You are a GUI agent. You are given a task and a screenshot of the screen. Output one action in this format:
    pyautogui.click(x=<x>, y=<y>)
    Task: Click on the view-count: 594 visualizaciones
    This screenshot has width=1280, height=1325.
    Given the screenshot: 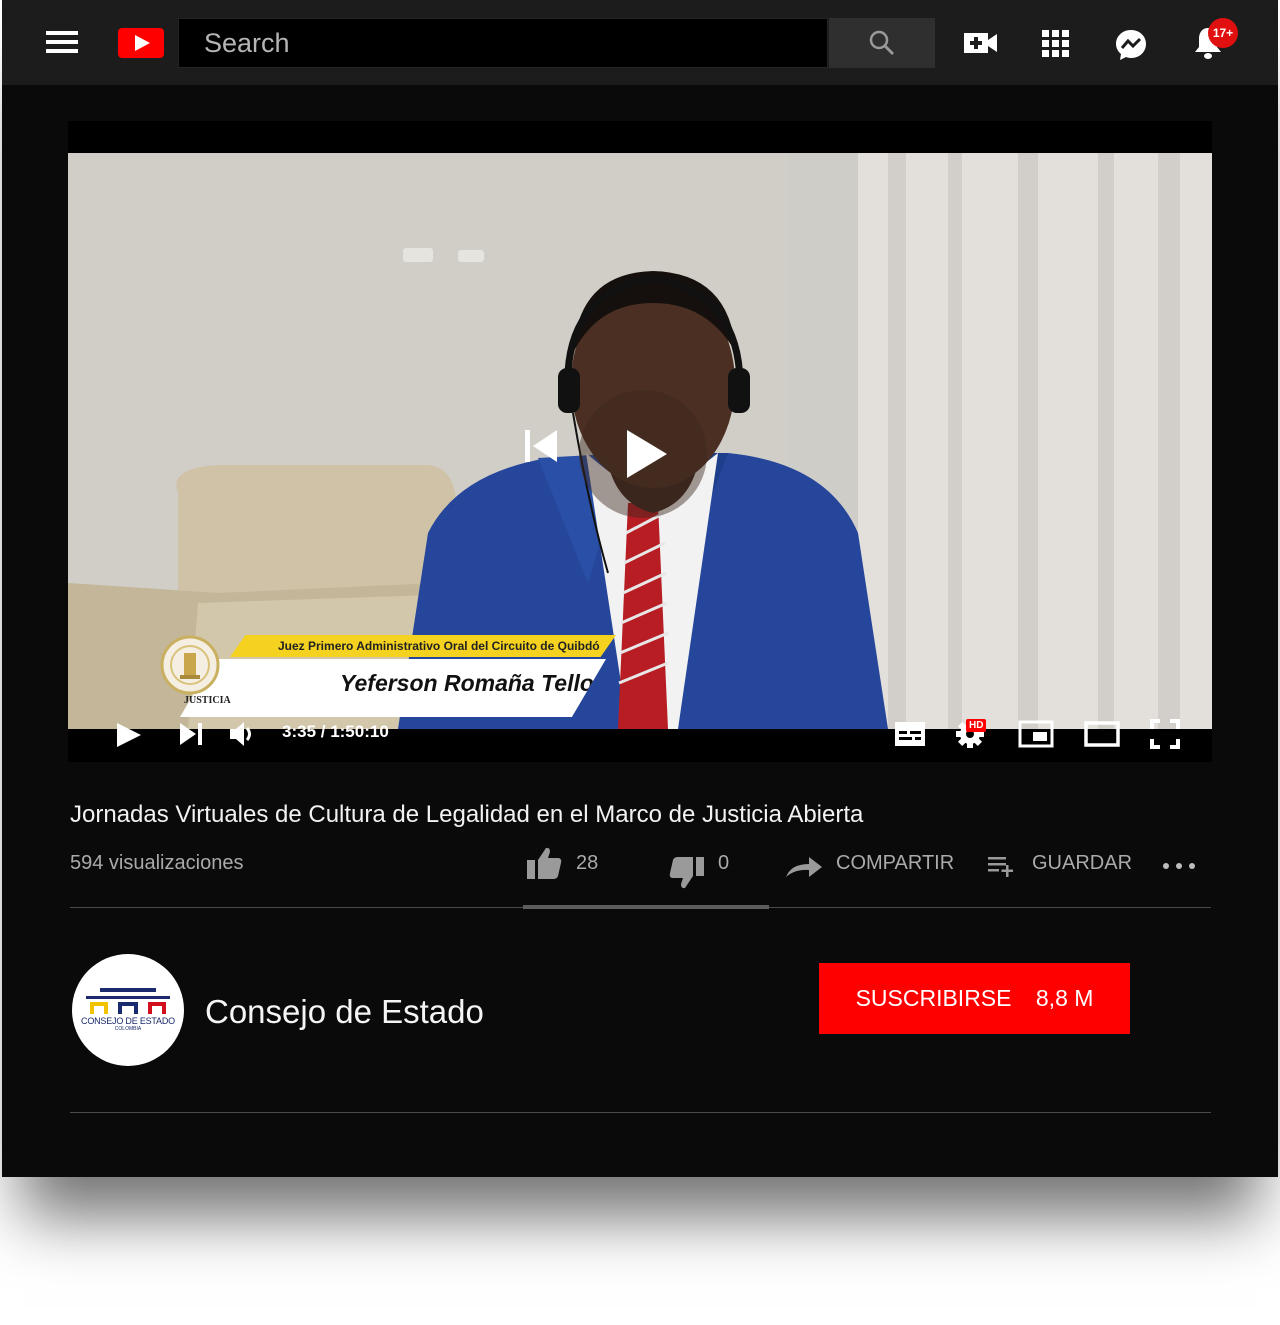 What is the action you would take?
    pyautogui.click(x=157, y=863)
    